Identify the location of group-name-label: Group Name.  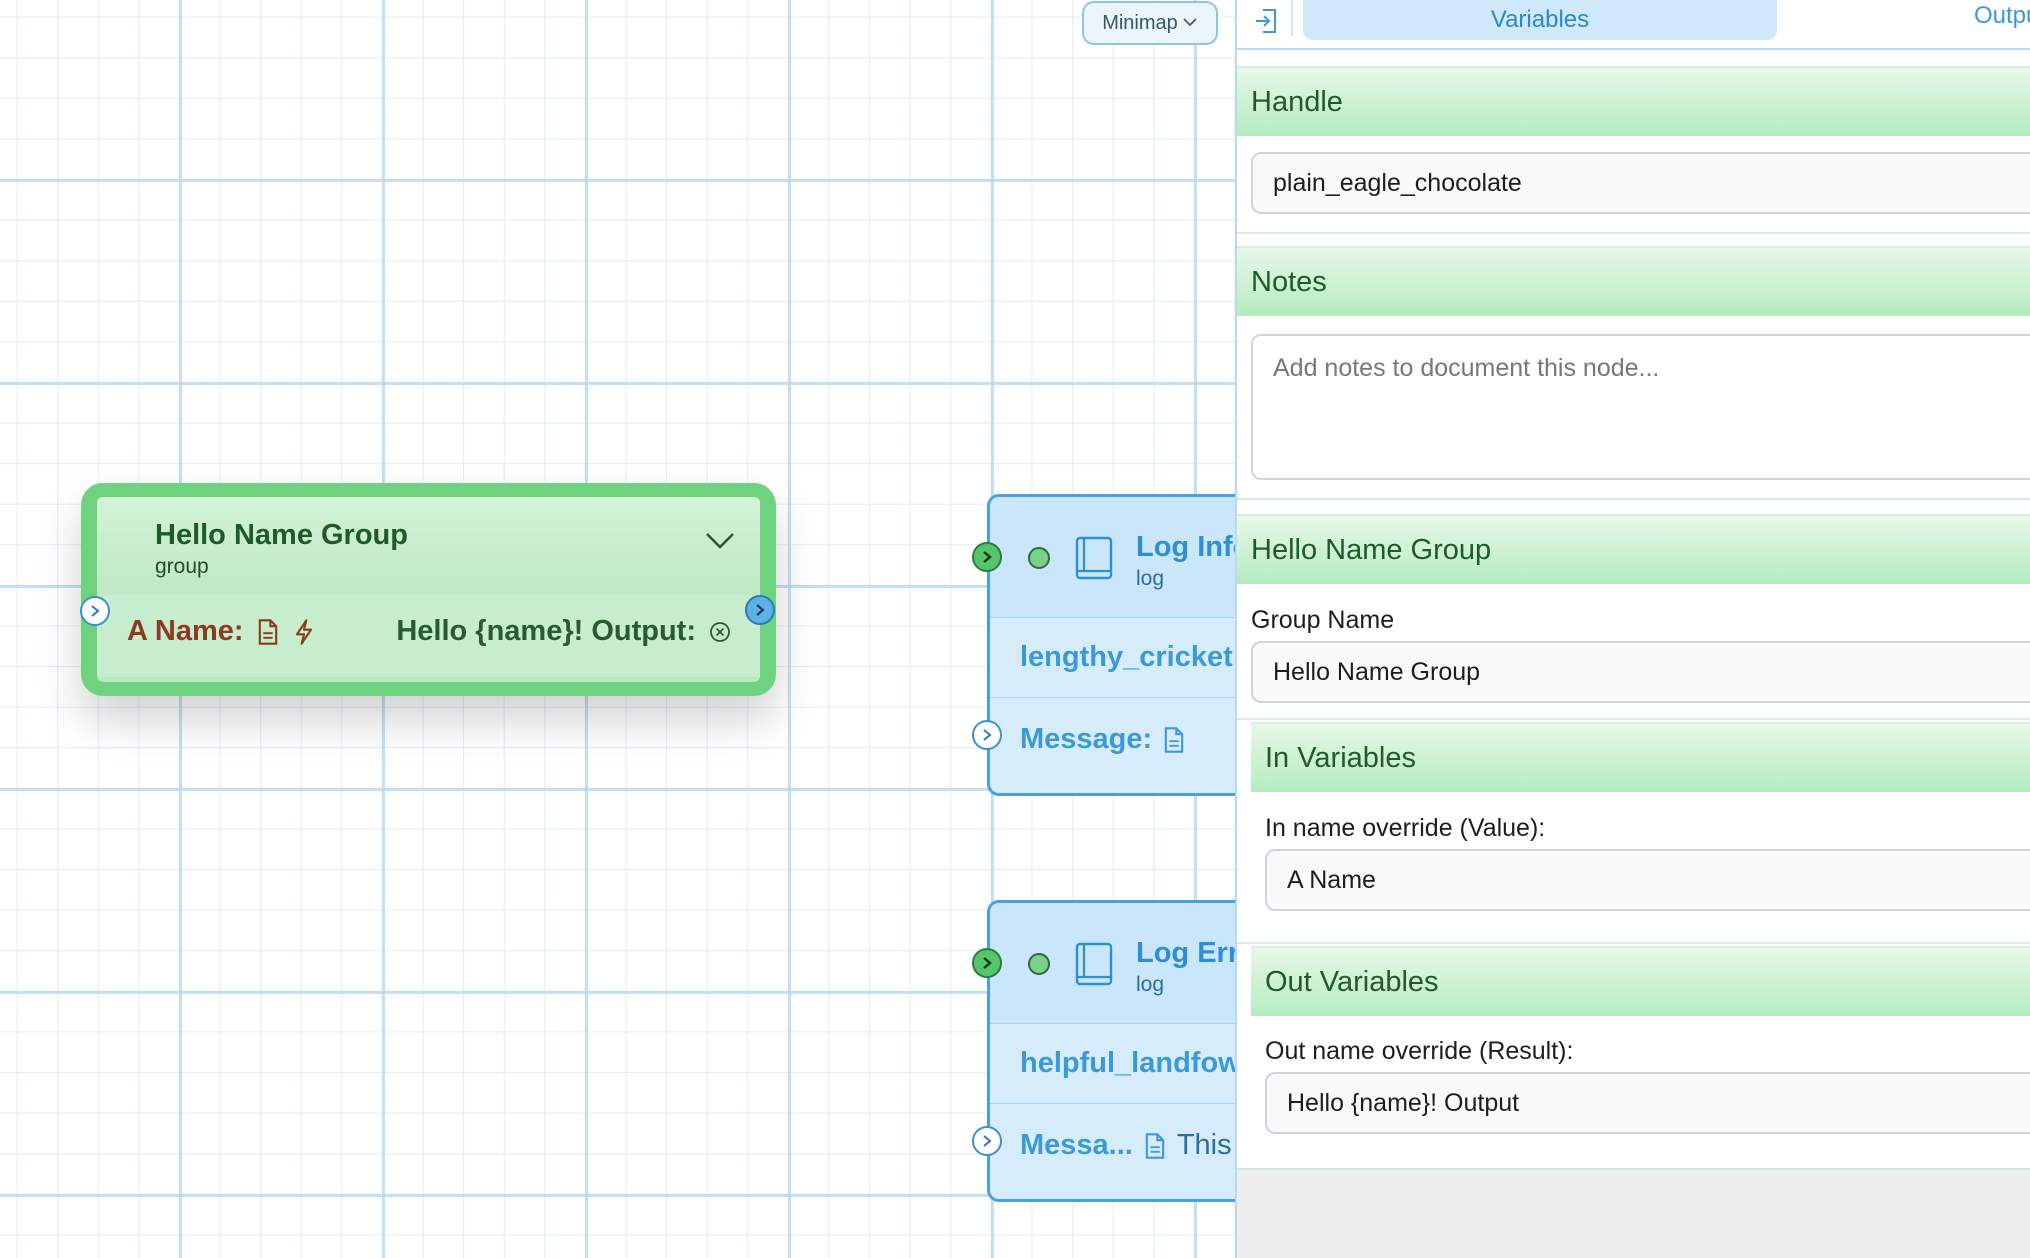
(1323, 620).